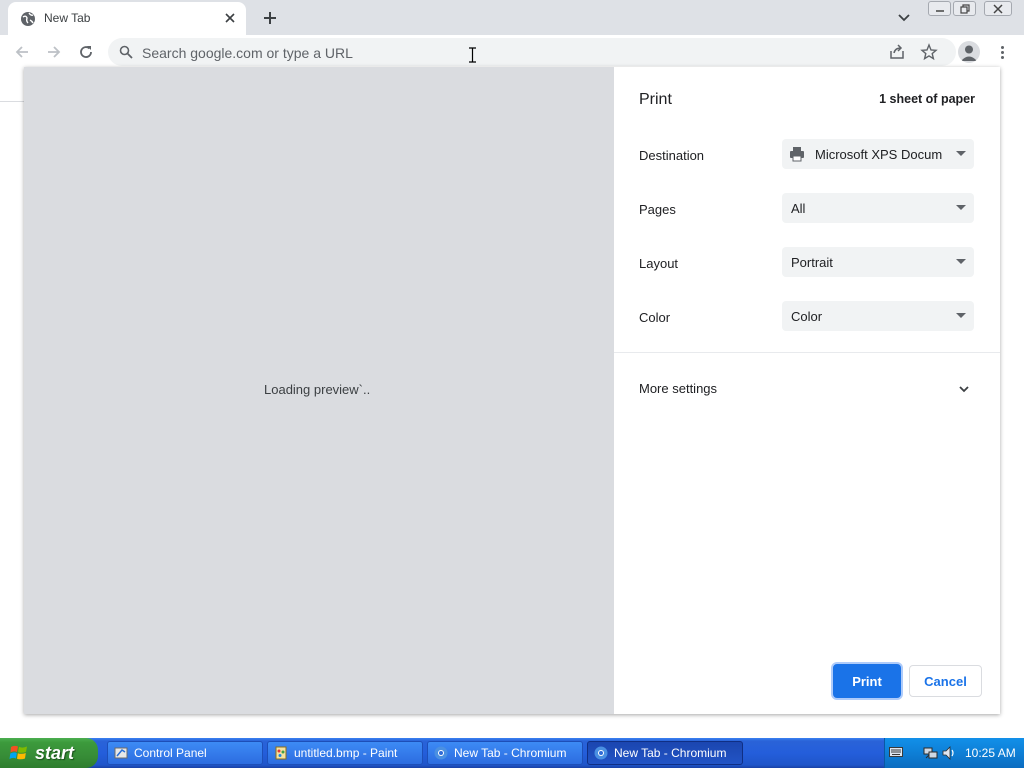  I want to click on page-divider, so click(12, 101).